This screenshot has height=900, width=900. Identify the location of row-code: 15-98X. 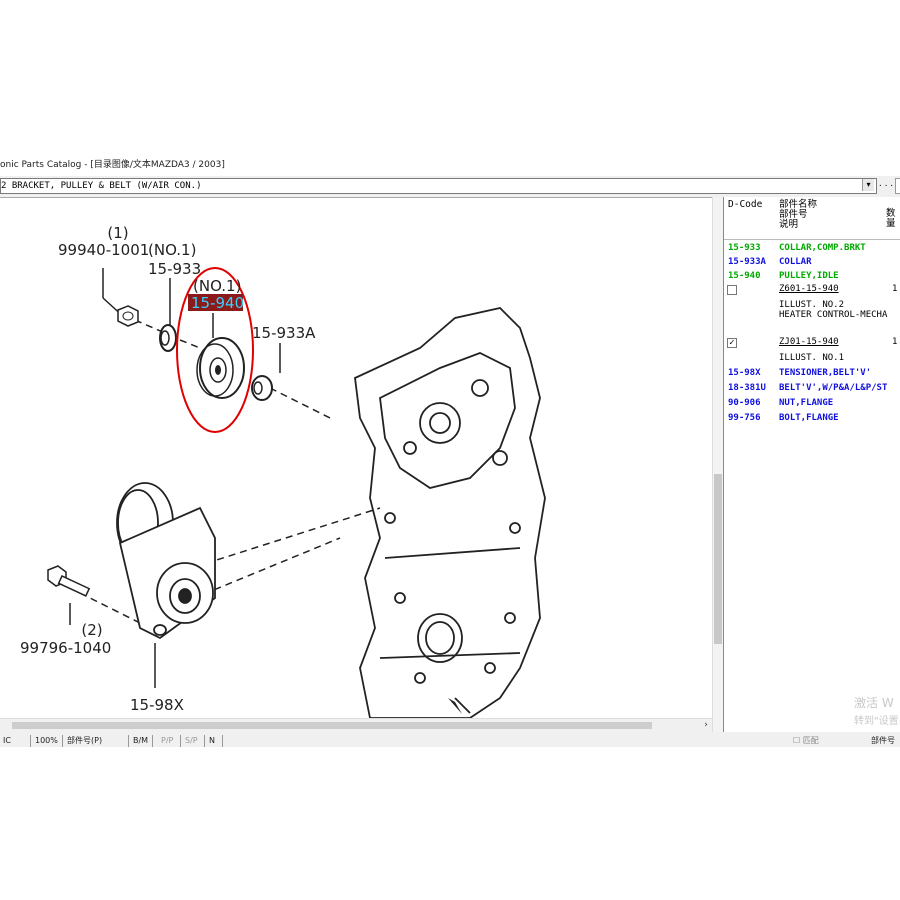
(744, 373).